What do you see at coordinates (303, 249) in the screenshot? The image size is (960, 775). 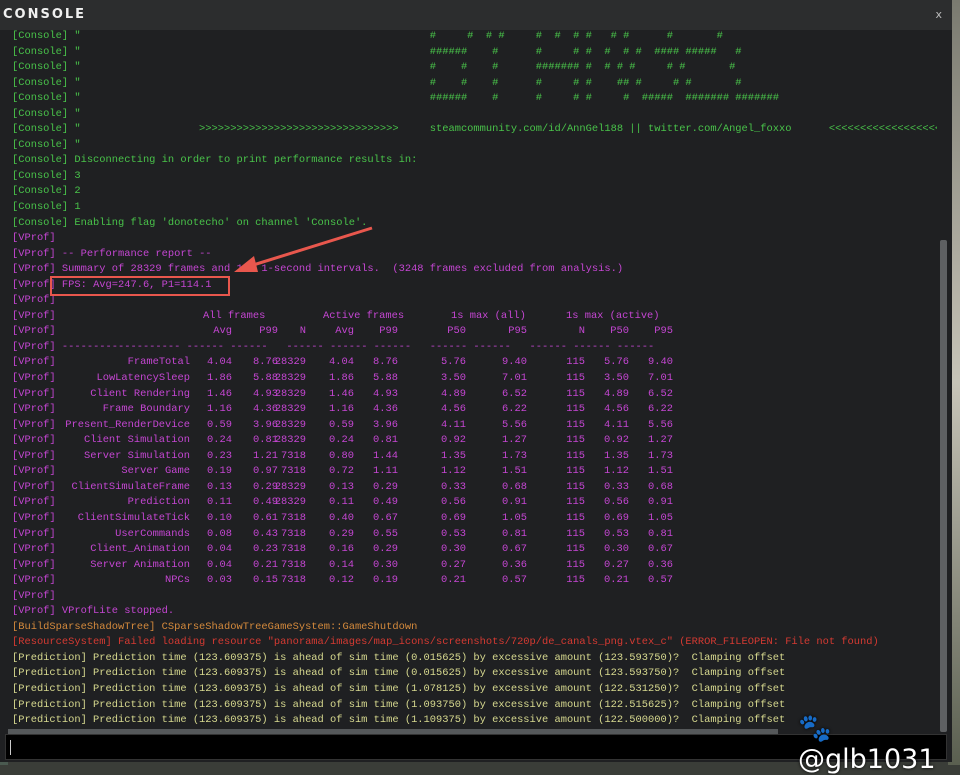 I see `annotation-arrow` at bounding box center [303, 249].